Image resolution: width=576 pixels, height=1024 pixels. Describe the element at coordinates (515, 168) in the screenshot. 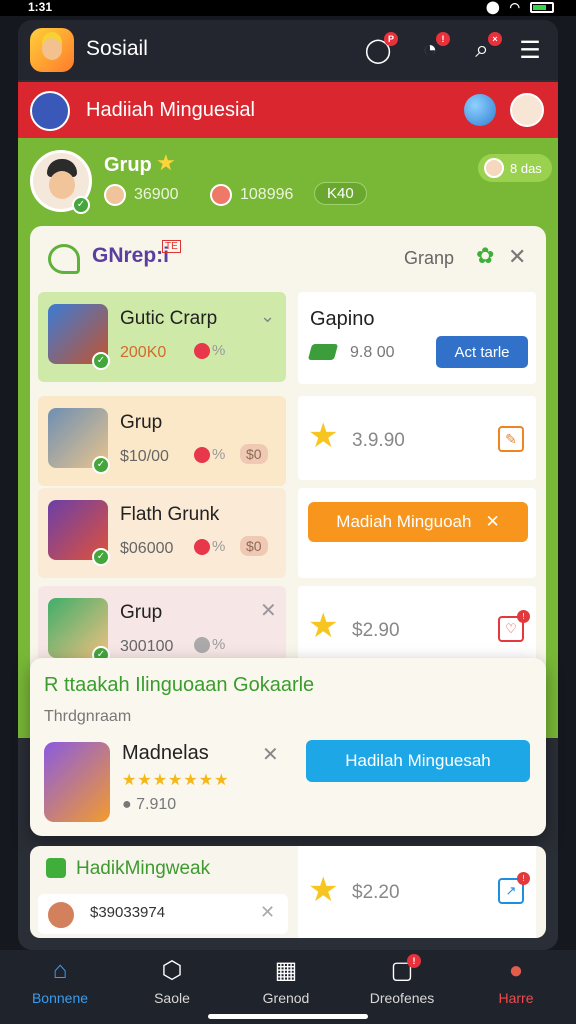

I see `days-chip: 8 das` at that location.